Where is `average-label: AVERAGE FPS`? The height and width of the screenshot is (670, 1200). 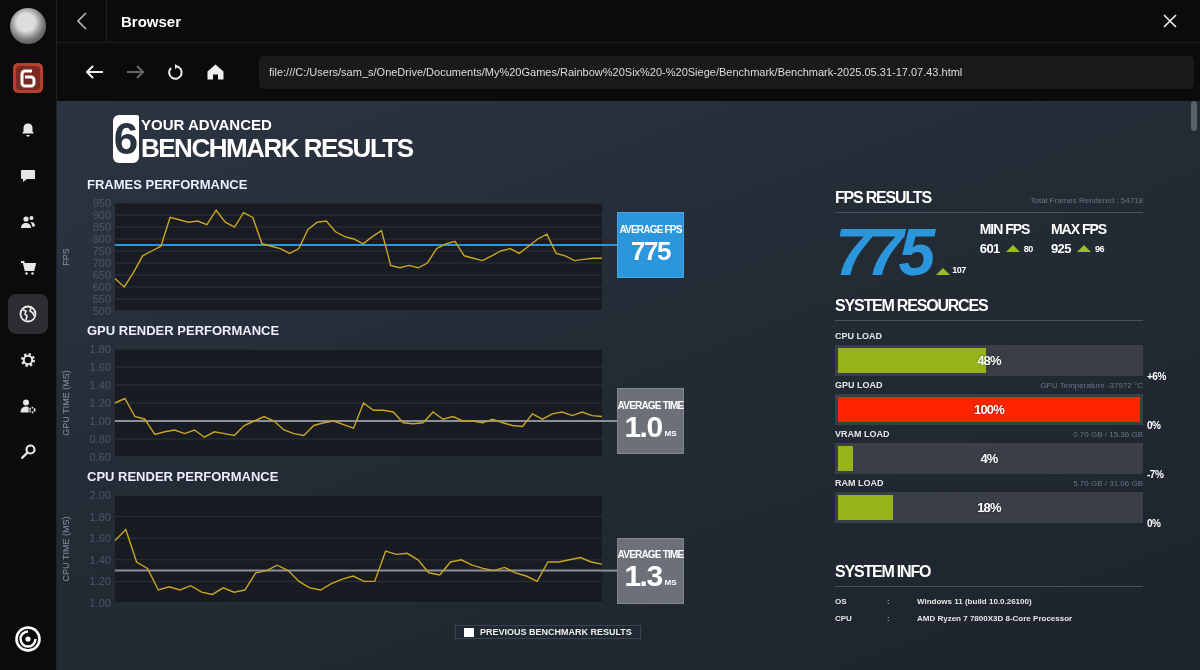
average-label: AVERAGE FPS is located at coordinates (650, 229).